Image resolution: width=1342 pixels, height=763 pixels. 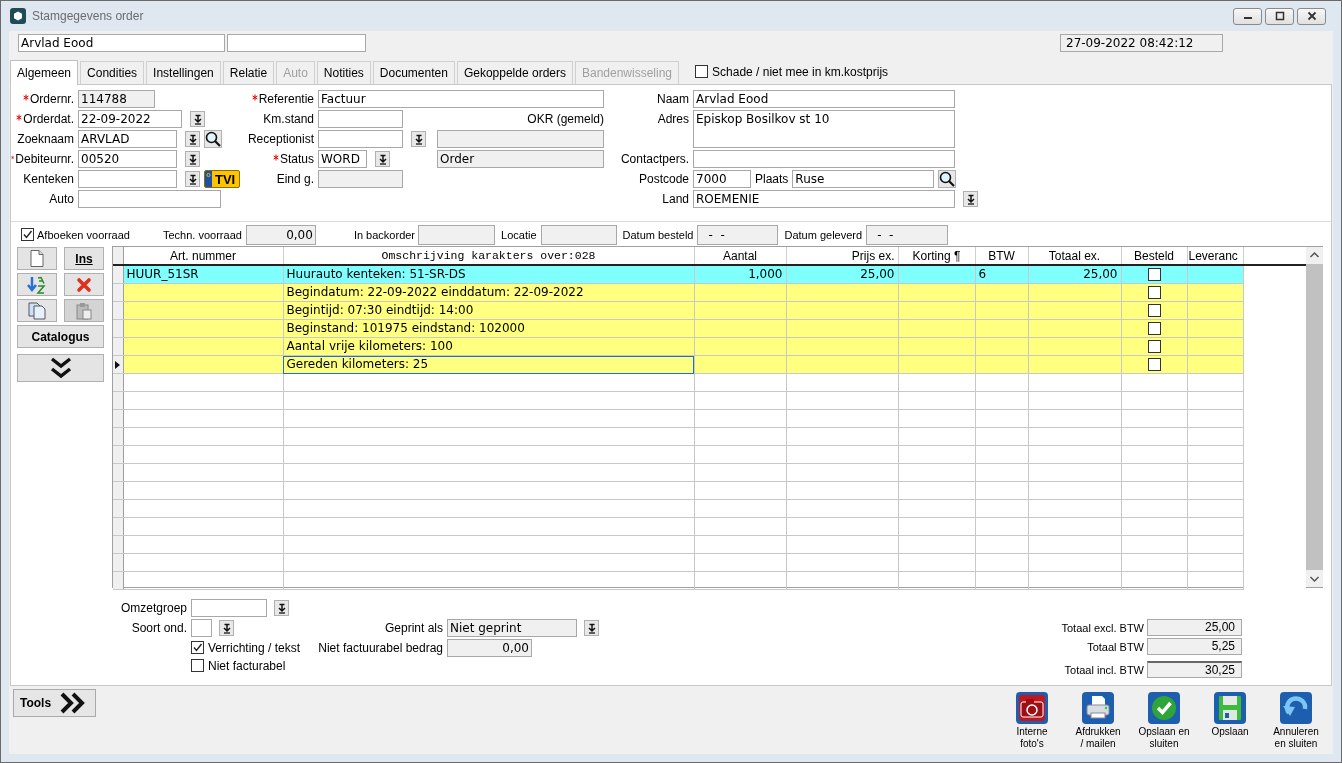 What do you see at coordinates (84, 258) in the screenshot?
I see `insert-button: Ins` at bounding box center [84, 258].